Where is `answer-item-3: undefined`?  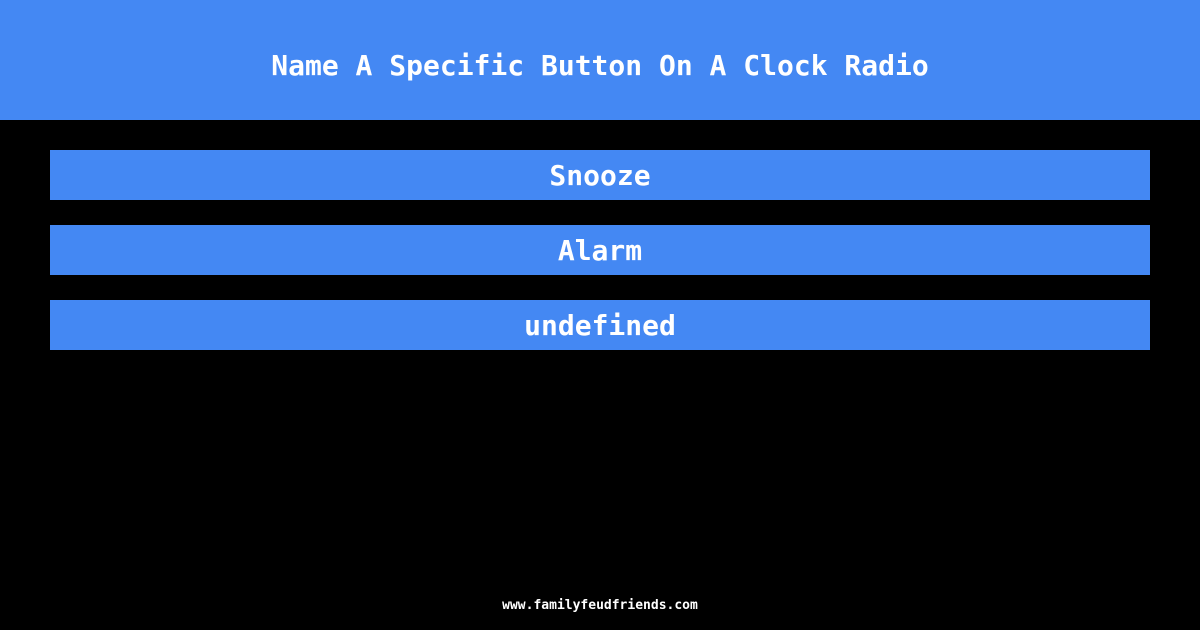 answer-item-3: undefined is located at coordinates (600, 325).